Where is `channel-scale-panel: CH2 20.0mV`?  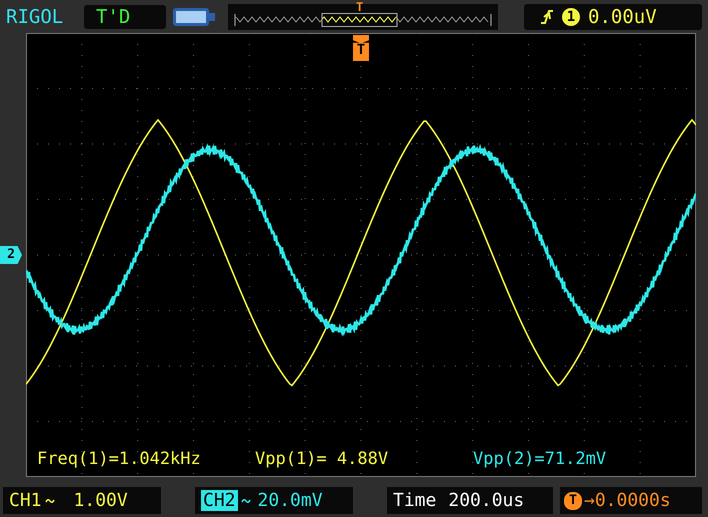
channel-scale-panel: CH2 20.0mV is located at coordinates (274, 500).